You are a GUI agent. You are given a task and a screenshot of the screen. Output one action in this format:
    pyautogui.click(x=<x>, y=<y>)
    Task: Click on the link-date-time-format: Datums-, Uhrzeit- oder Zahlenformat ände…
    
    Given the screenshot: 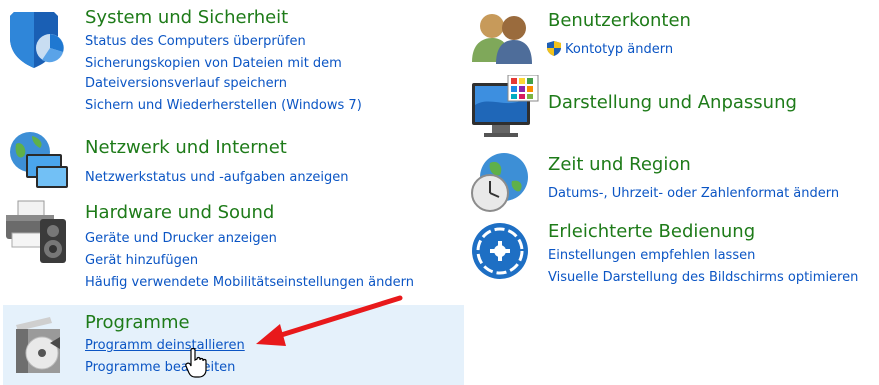 What is the action you would take?
    pyautogui.click(x=693, y=193)
    